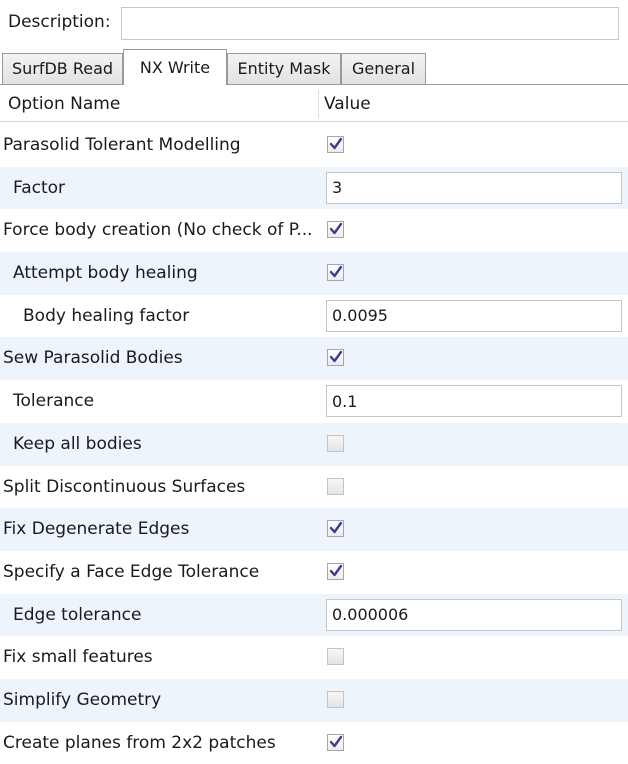 The height and width of the screenshot is (764, 628). I want to click on option-row: Fix Degenerate Edges, so click(314, 529).